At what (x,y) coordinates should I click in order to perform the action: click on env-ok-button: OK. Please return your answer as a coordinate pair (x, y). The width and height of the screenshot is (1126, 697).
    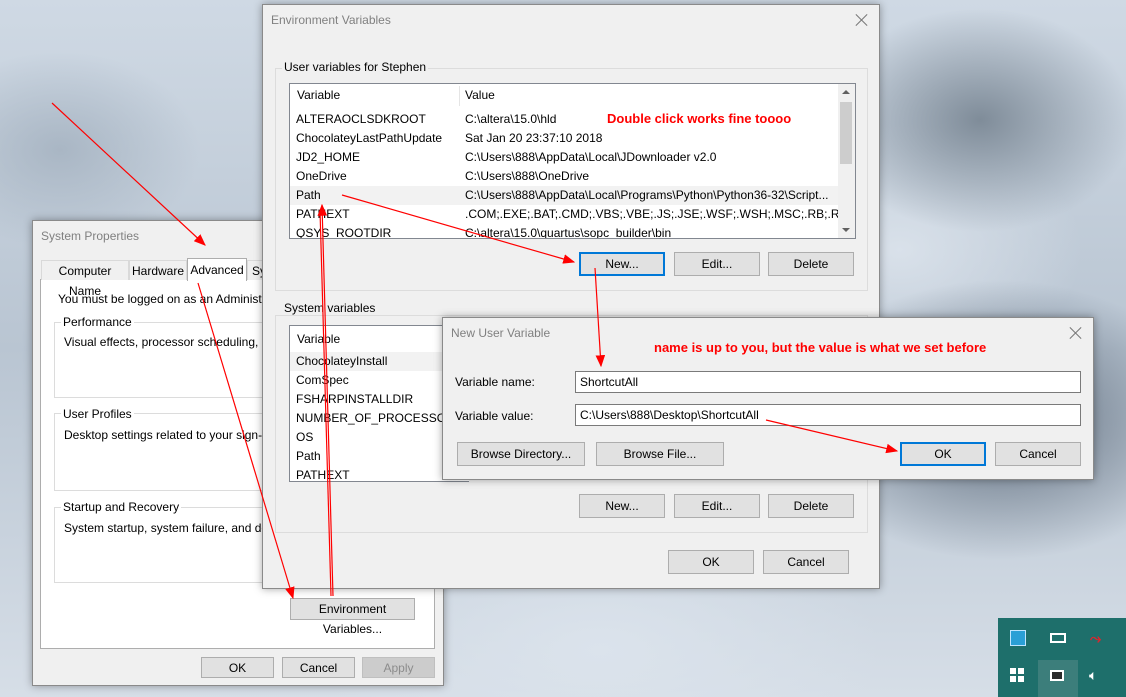
    Looking at the image, I should click on (711, 562).